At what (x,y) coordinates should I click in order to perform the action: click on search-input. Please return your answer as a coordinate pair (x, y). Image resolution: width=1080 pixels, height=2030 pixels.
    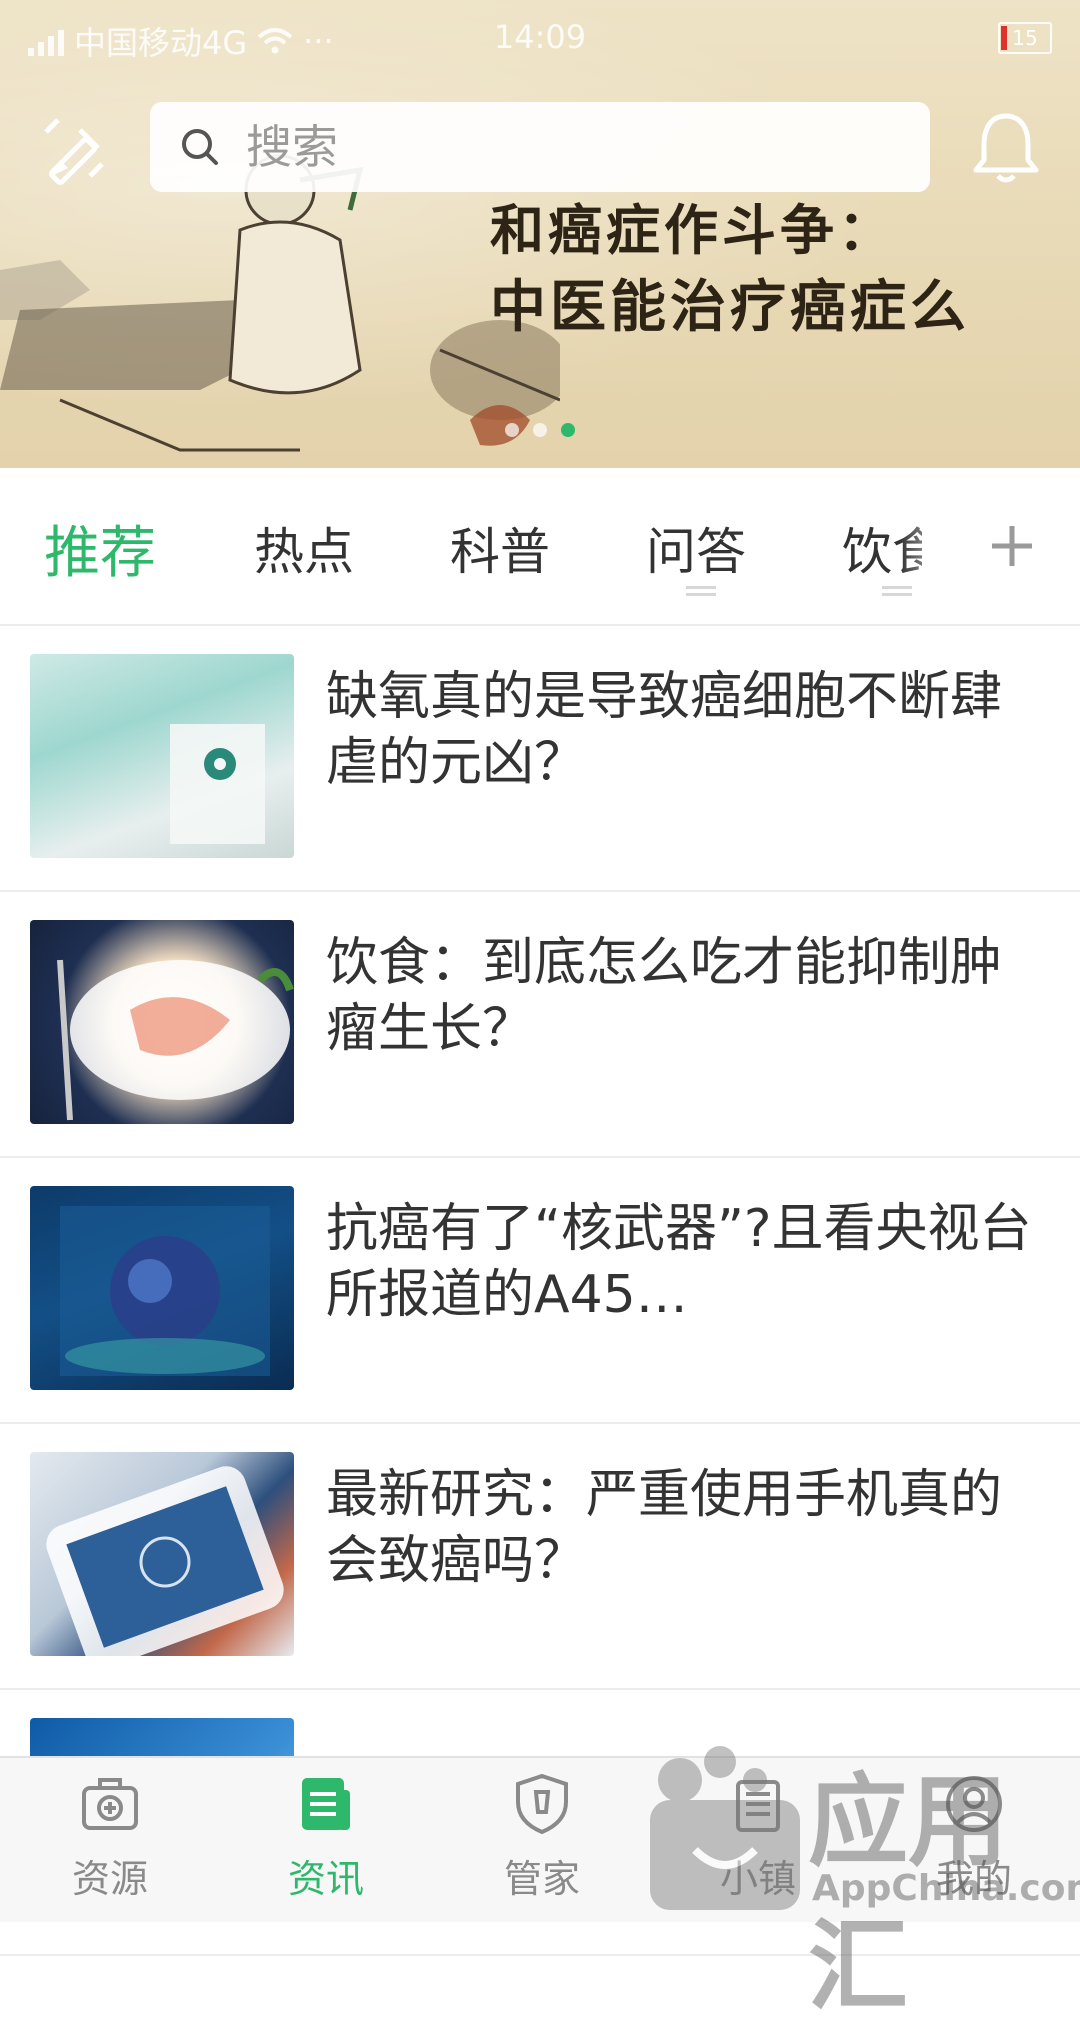
    Looking at the image, I should click on (546, 147).